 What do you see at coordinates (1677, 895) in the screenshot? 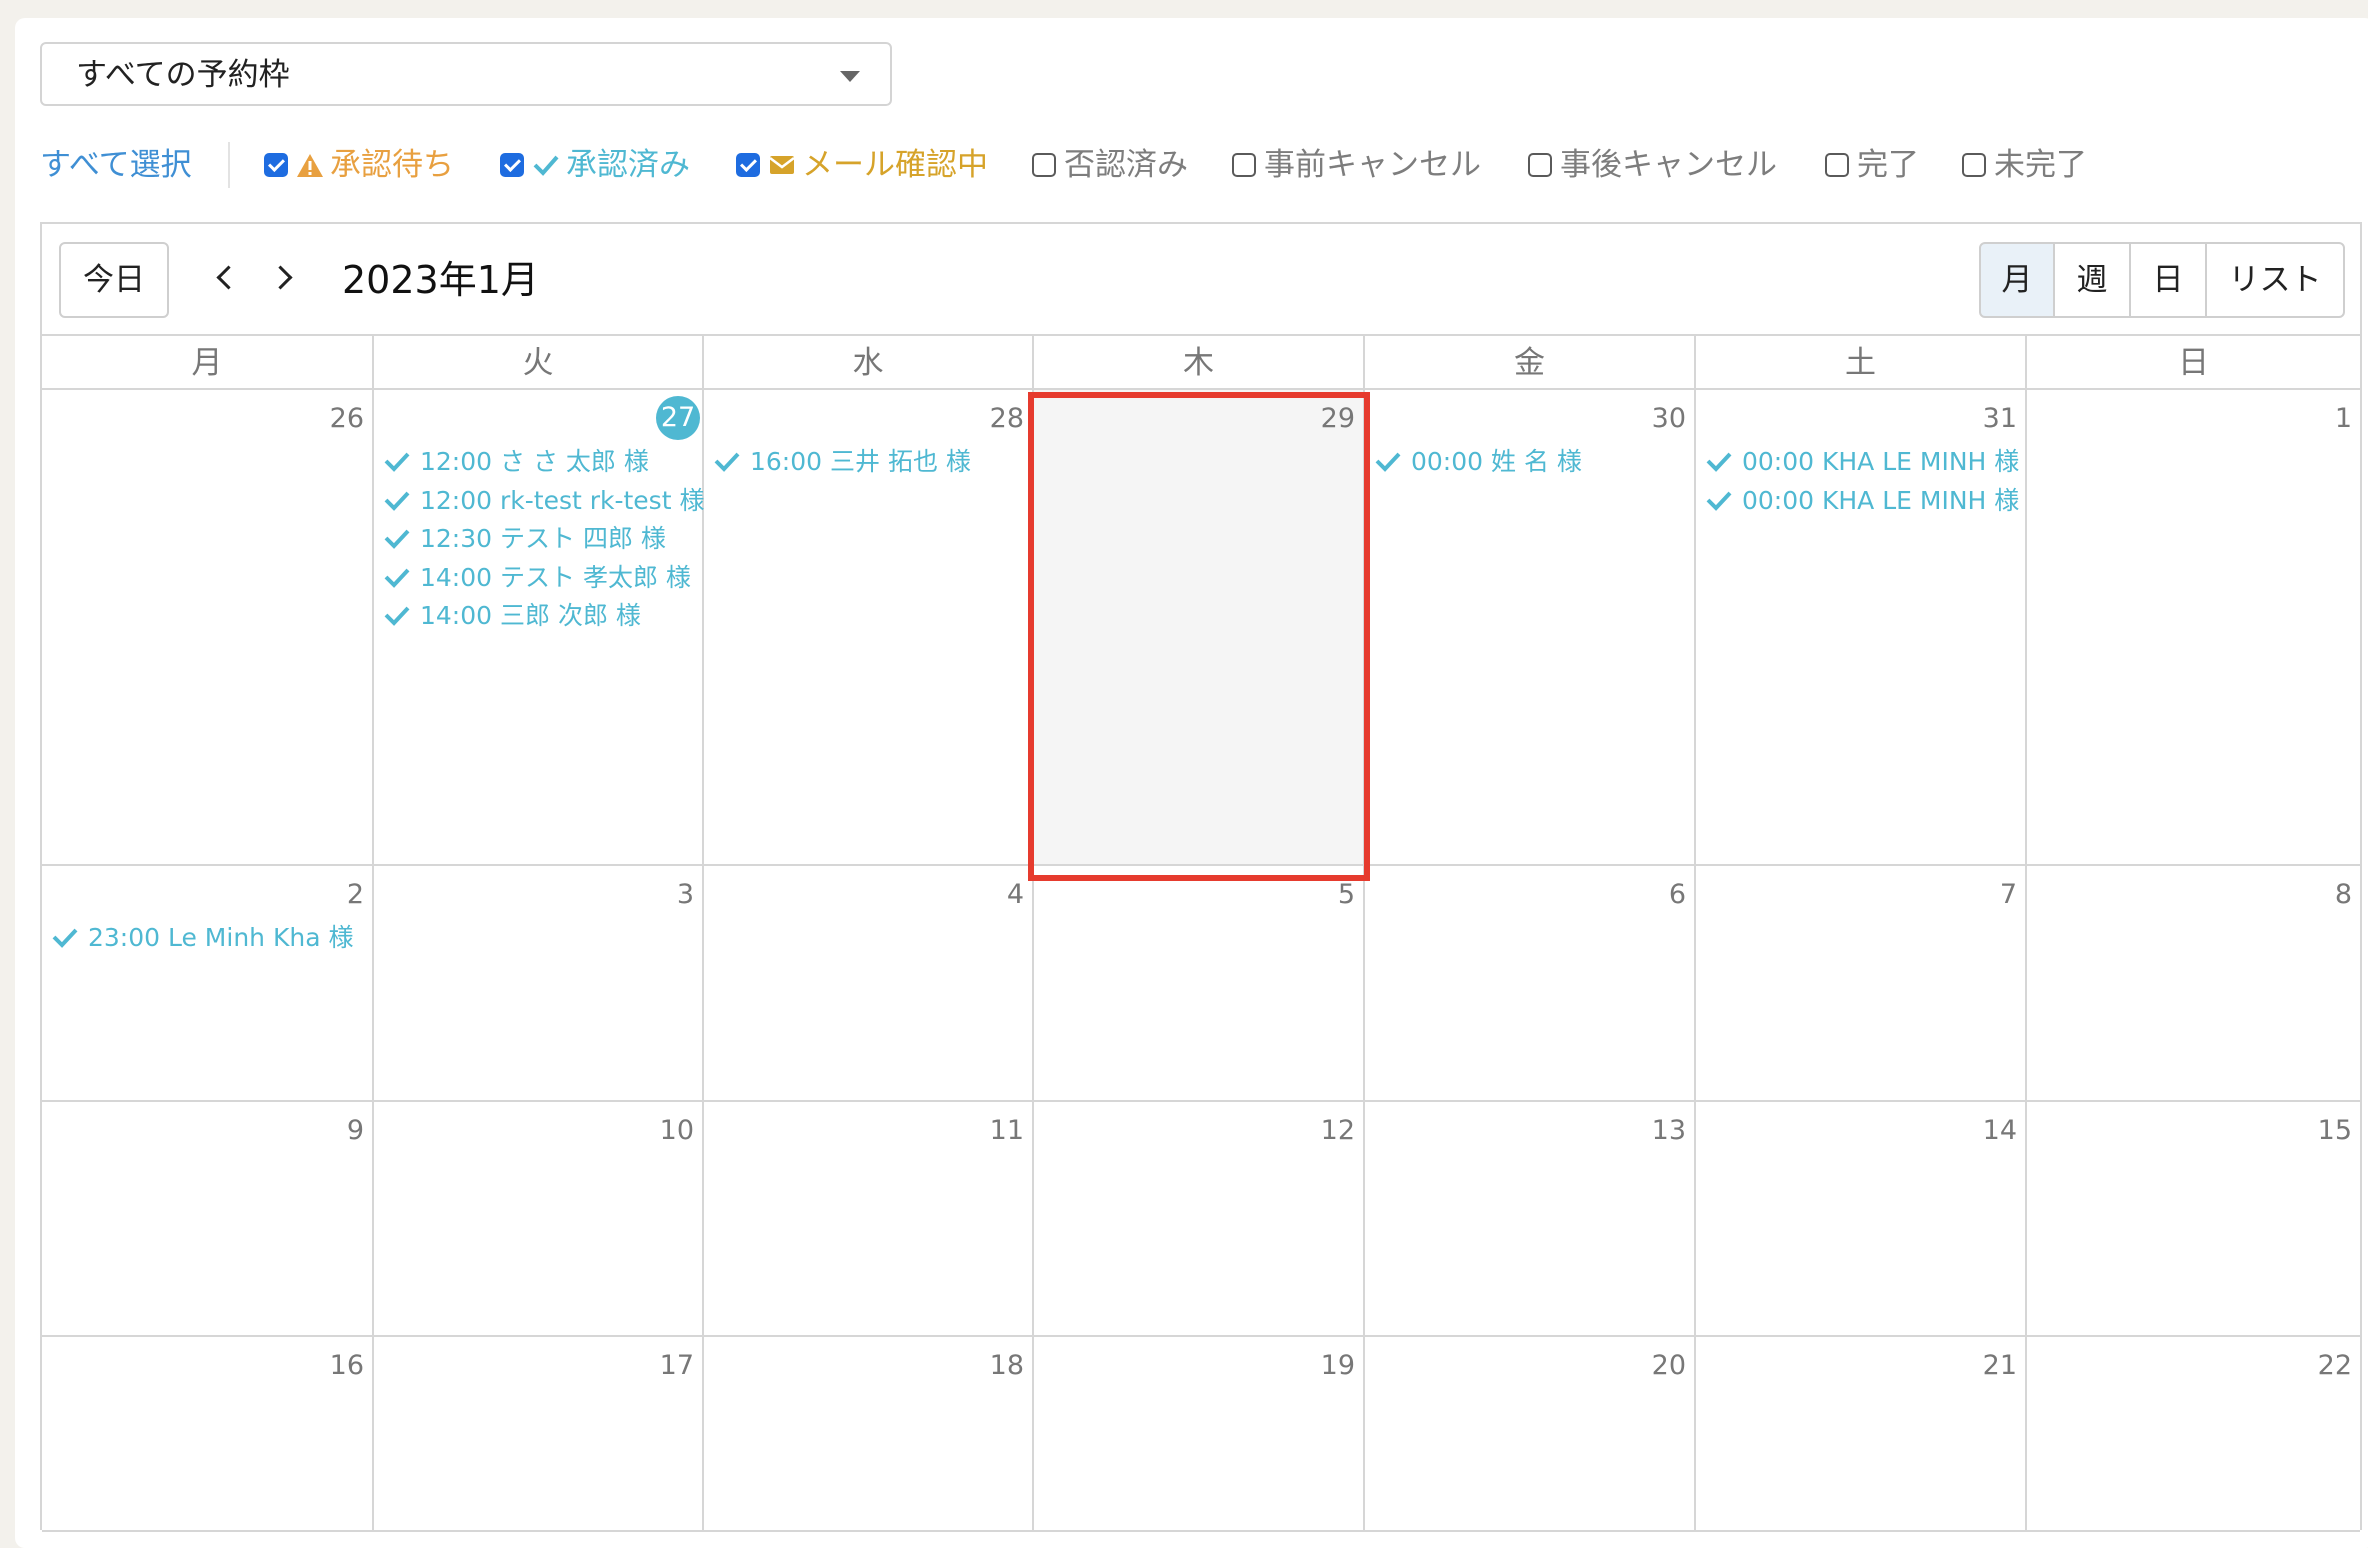
I see `day-number: 6` at bounding box center [1677, 895].